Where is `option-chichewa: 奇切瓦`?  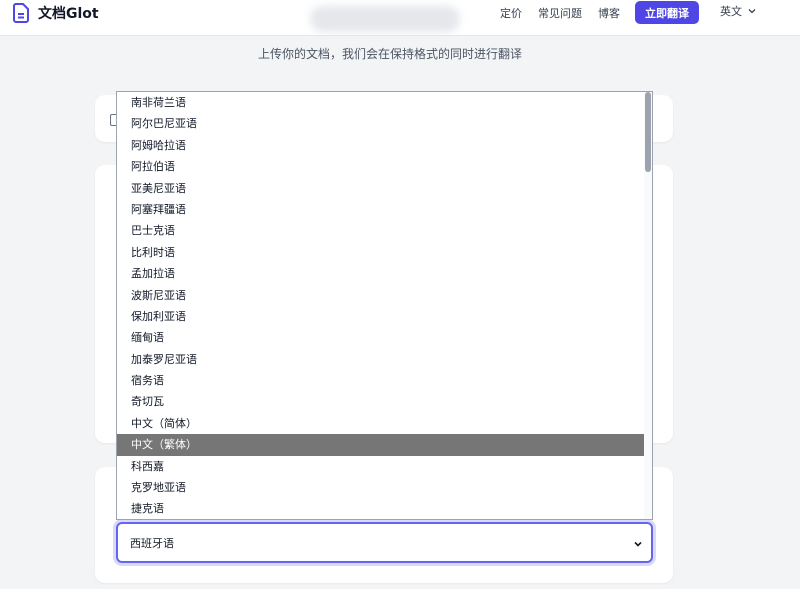
option-chichewa: 奇切瓦 is located at coordinates (381, 401).